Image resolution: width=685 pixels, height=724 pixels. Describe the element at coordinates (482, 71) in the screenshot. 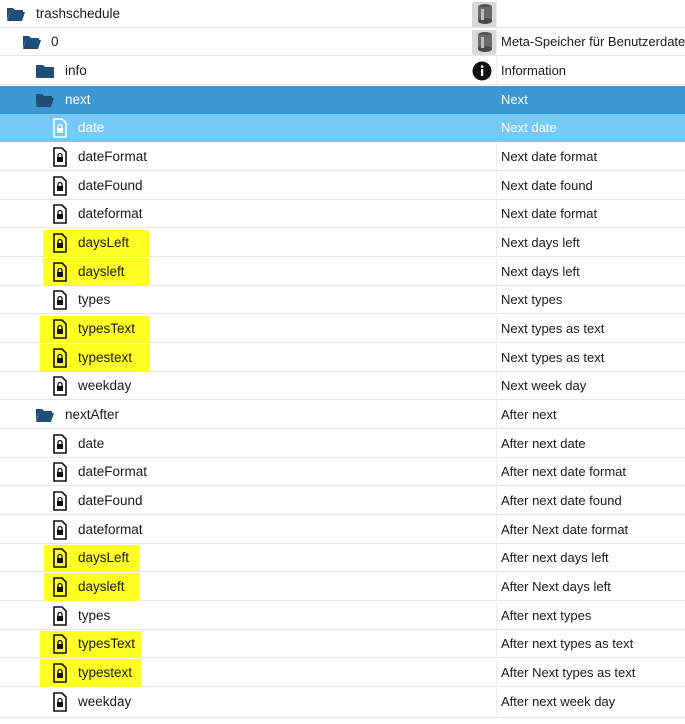

I see `info-icon` at that location.